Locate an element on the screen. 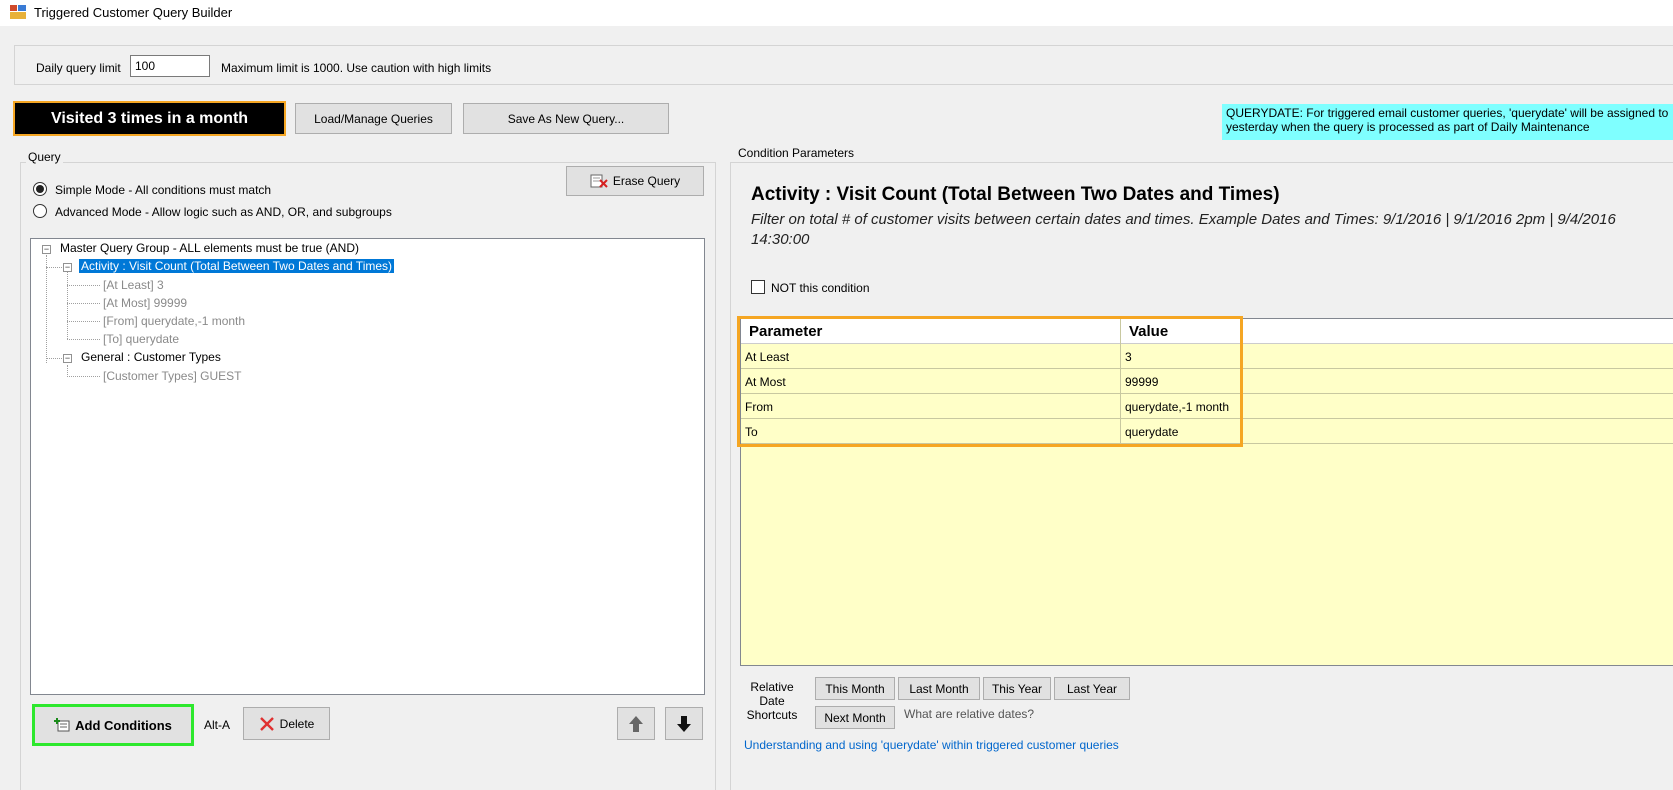  grid-row: To querydate is located at coordinates (1207, 431).